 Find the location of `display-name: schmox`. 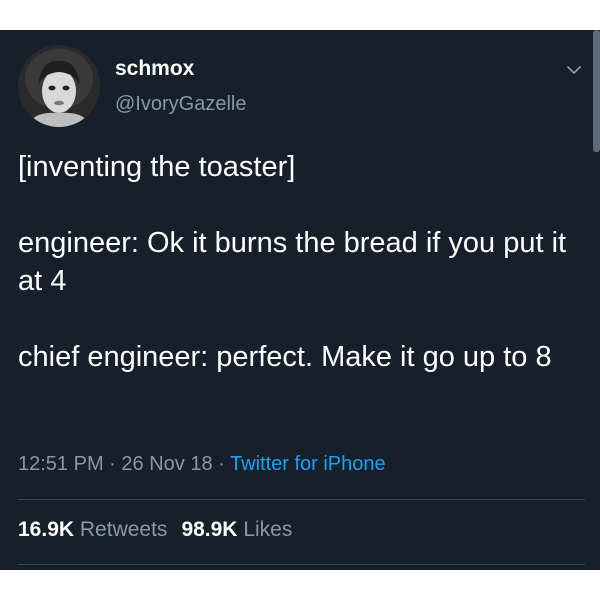

display-name: schmox is located at coordinates (154, 69).